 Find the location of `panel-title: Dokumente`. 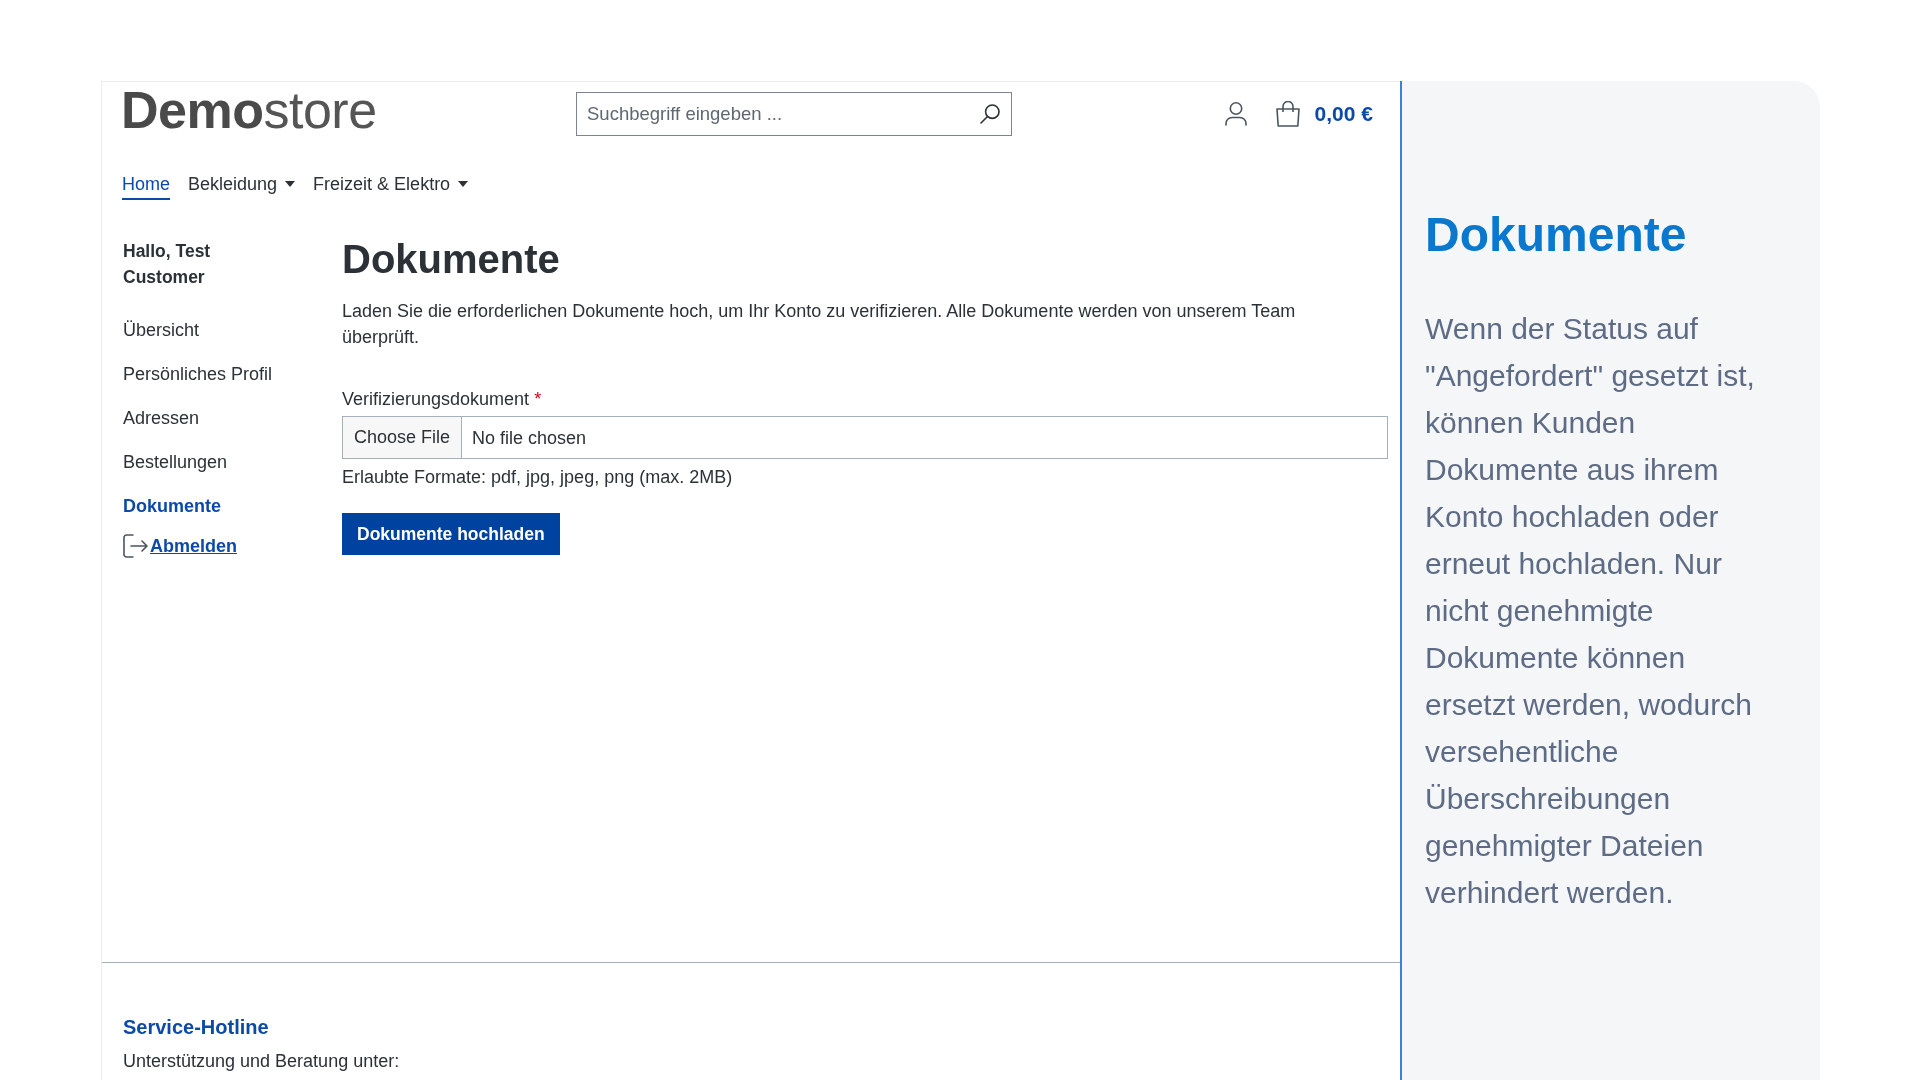

panel-title: Dokumente is located at coordinates (1556, 235).